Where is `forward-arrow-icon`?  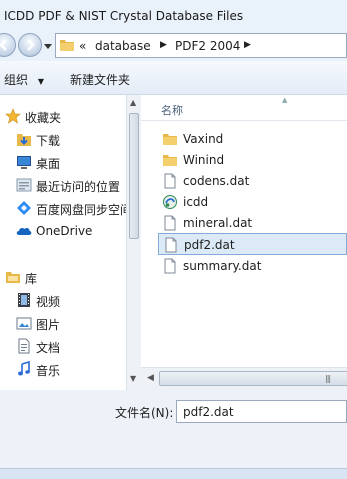
forward-arrow-icon is located at coordinates (31, 45).